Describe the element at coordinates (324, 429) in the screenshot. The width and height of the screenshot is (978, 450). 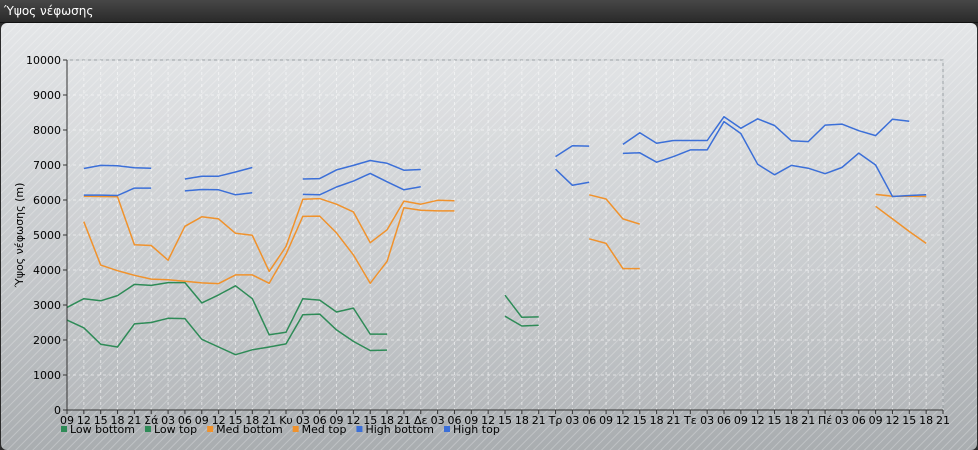
I see `legend-label: Med top` at that location.